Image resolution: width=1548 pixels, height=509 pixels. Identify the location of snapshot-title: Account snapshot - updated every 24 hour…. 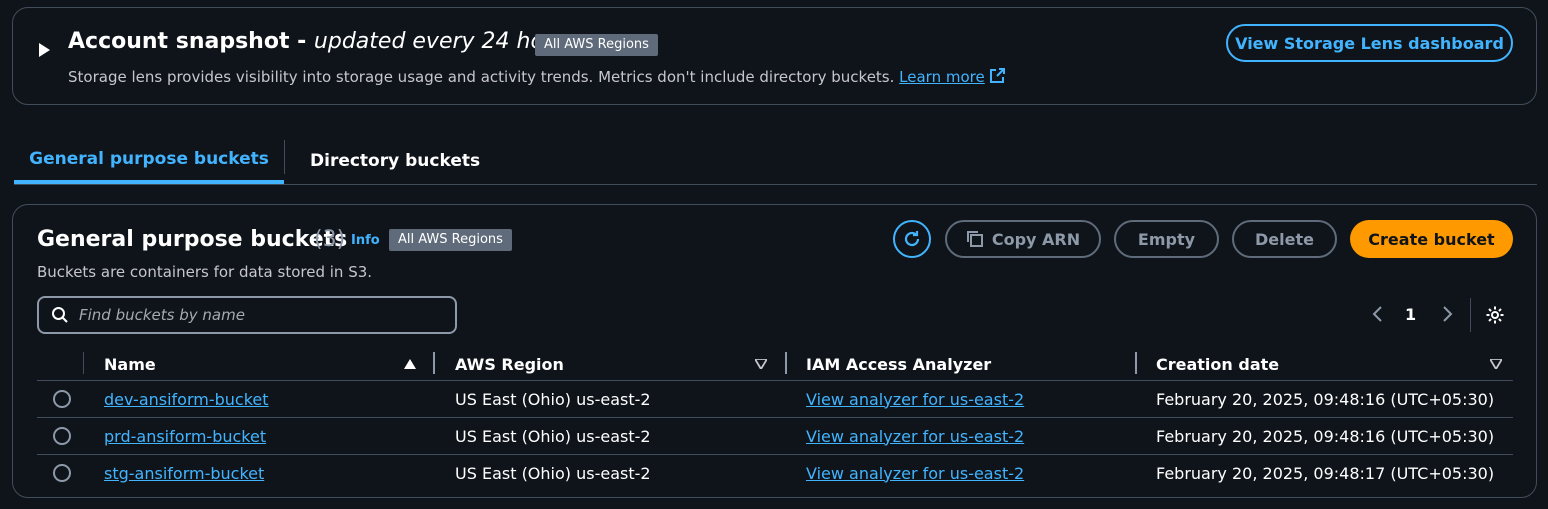
(323, 41).